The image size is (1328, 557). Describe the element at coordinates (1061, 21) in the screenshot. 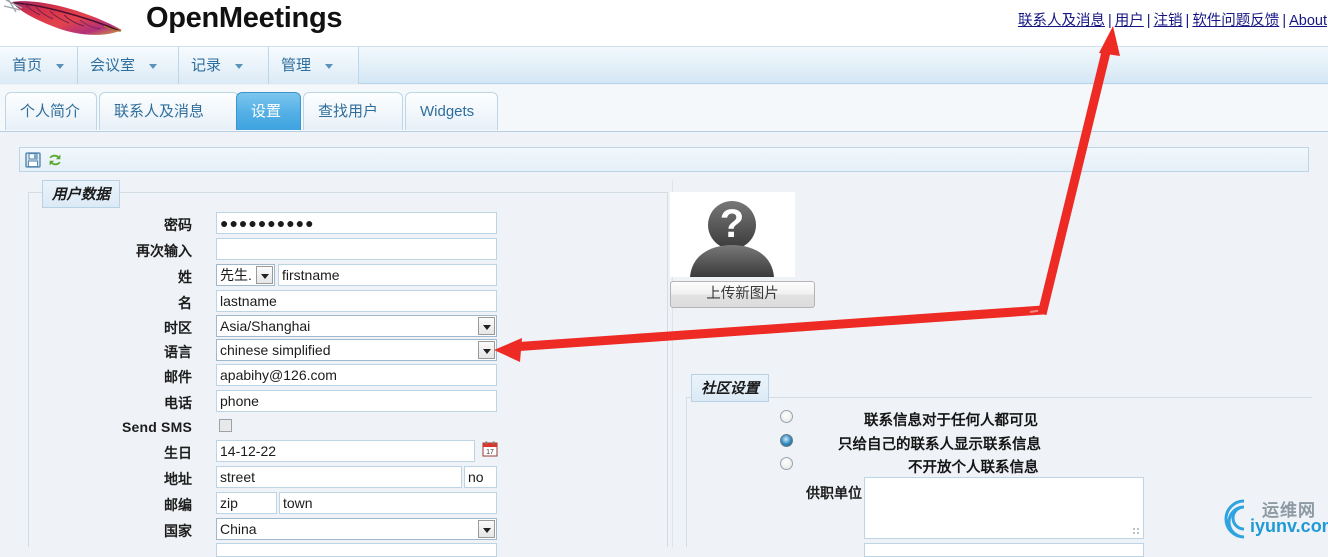

I see `contacts-and-messages-link: 联系人及消息` at that location.